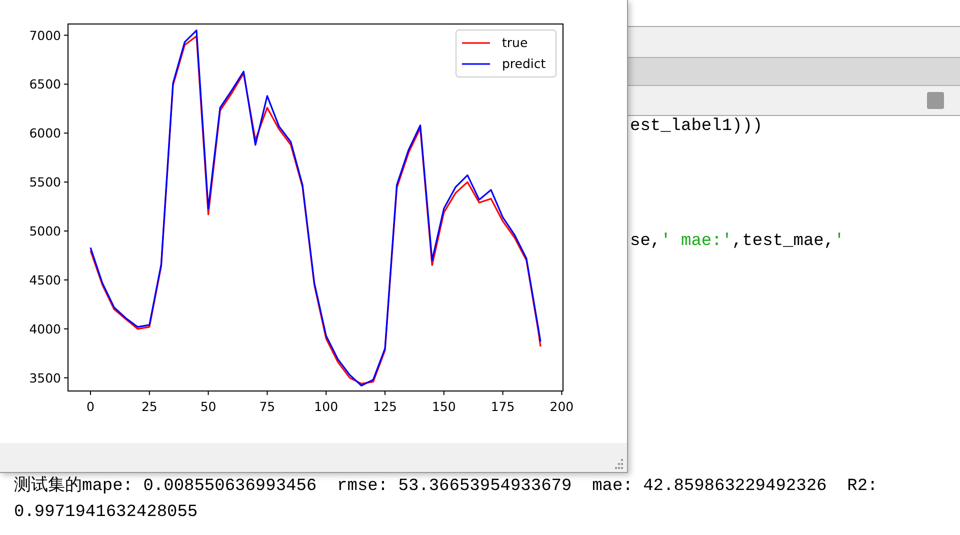 The height and width of the screenshot is (535, 960). I want to click on tick-label: 100, so click(326, 406).